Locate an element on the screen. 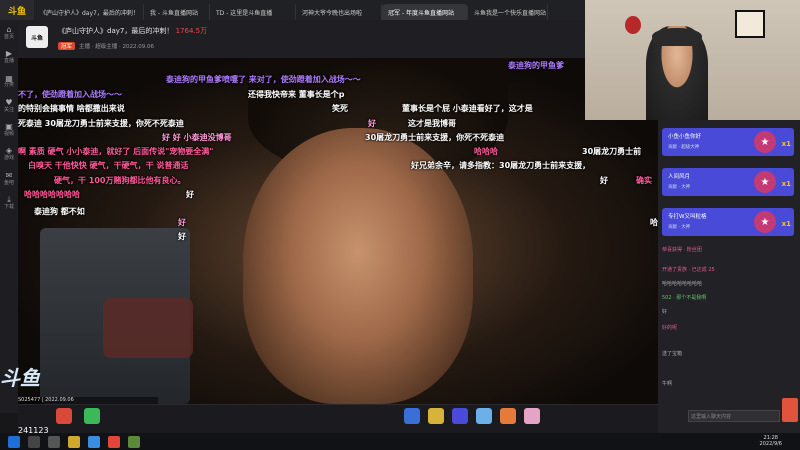 The width and height of the screenshot is (800, 450). clock-date: 2022/9/6 is located at coordinates (770, 444).